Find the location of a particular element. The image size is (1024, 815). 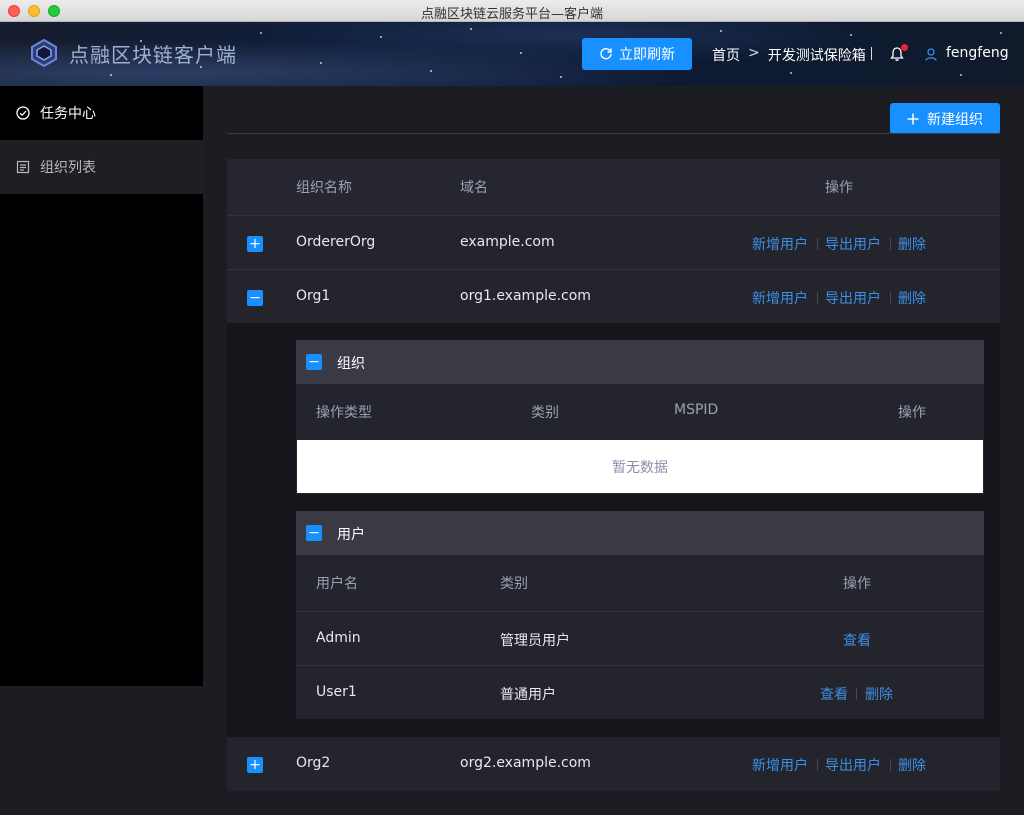

table-row: + Org2 org2.example.com 新增用户 导出用户 删除 is located at coordinates (613, 764).